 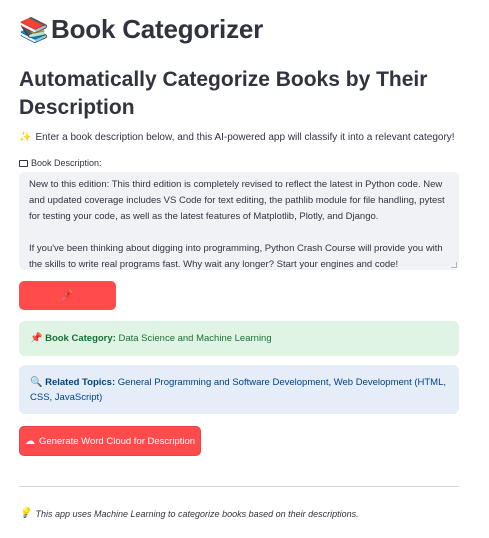 I want to click on description-label-text: Book Description:, so click(x=66, y=163).